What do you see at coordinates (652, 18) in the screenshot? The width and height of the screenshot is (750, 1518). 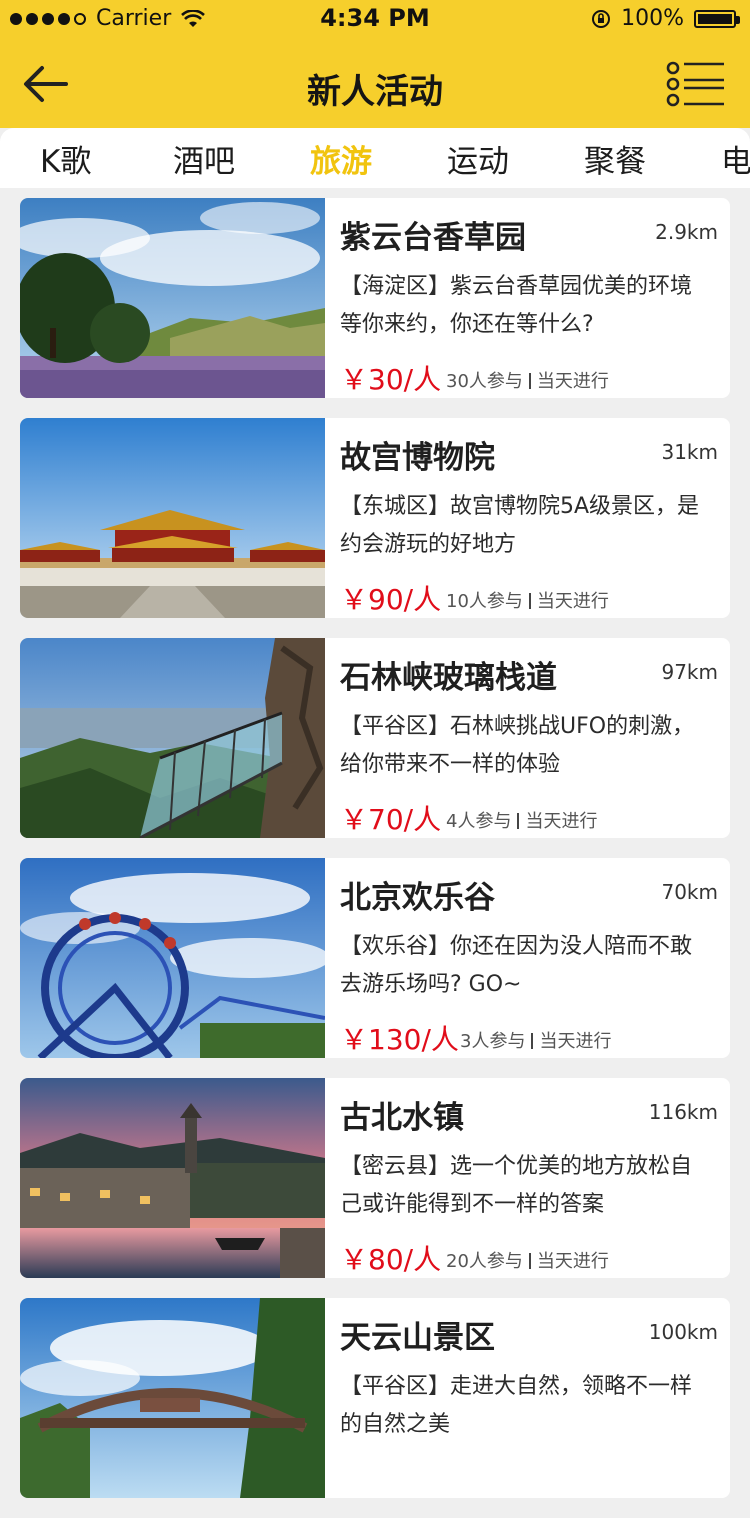 I see `battery-percent: 100%` at bounding box center [652, 18].